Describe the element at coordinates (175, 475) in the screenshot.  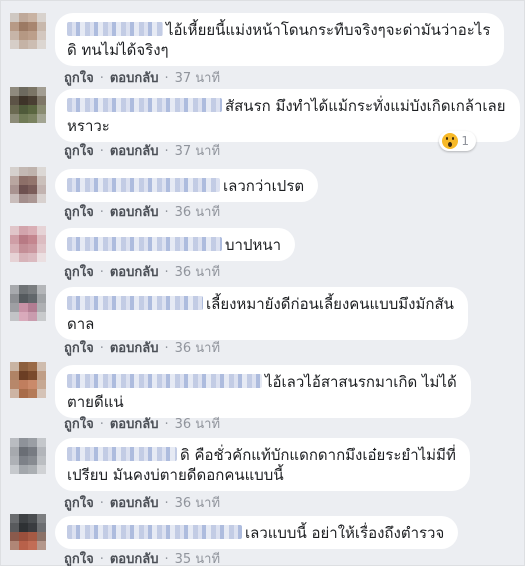
I see `comment-text: เปรียบ มันคงบ่ตายดีดอกคนแบบนี้` at that location.